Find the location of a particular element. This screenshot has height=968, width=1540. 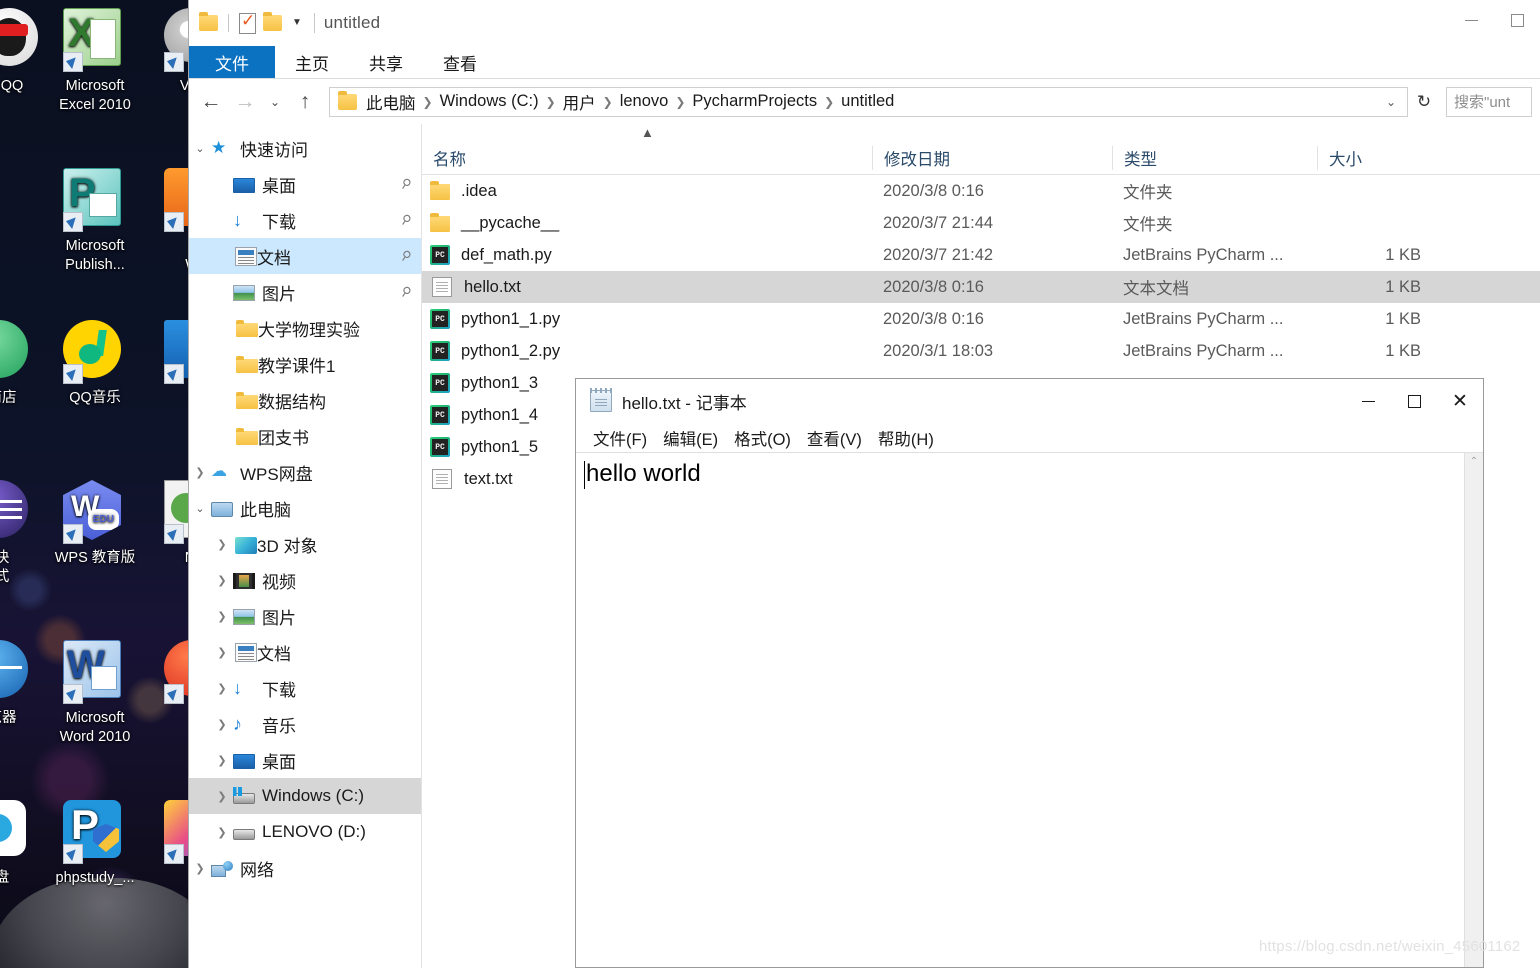

column-header-0: 名称 is located at coordinates (647, 158).